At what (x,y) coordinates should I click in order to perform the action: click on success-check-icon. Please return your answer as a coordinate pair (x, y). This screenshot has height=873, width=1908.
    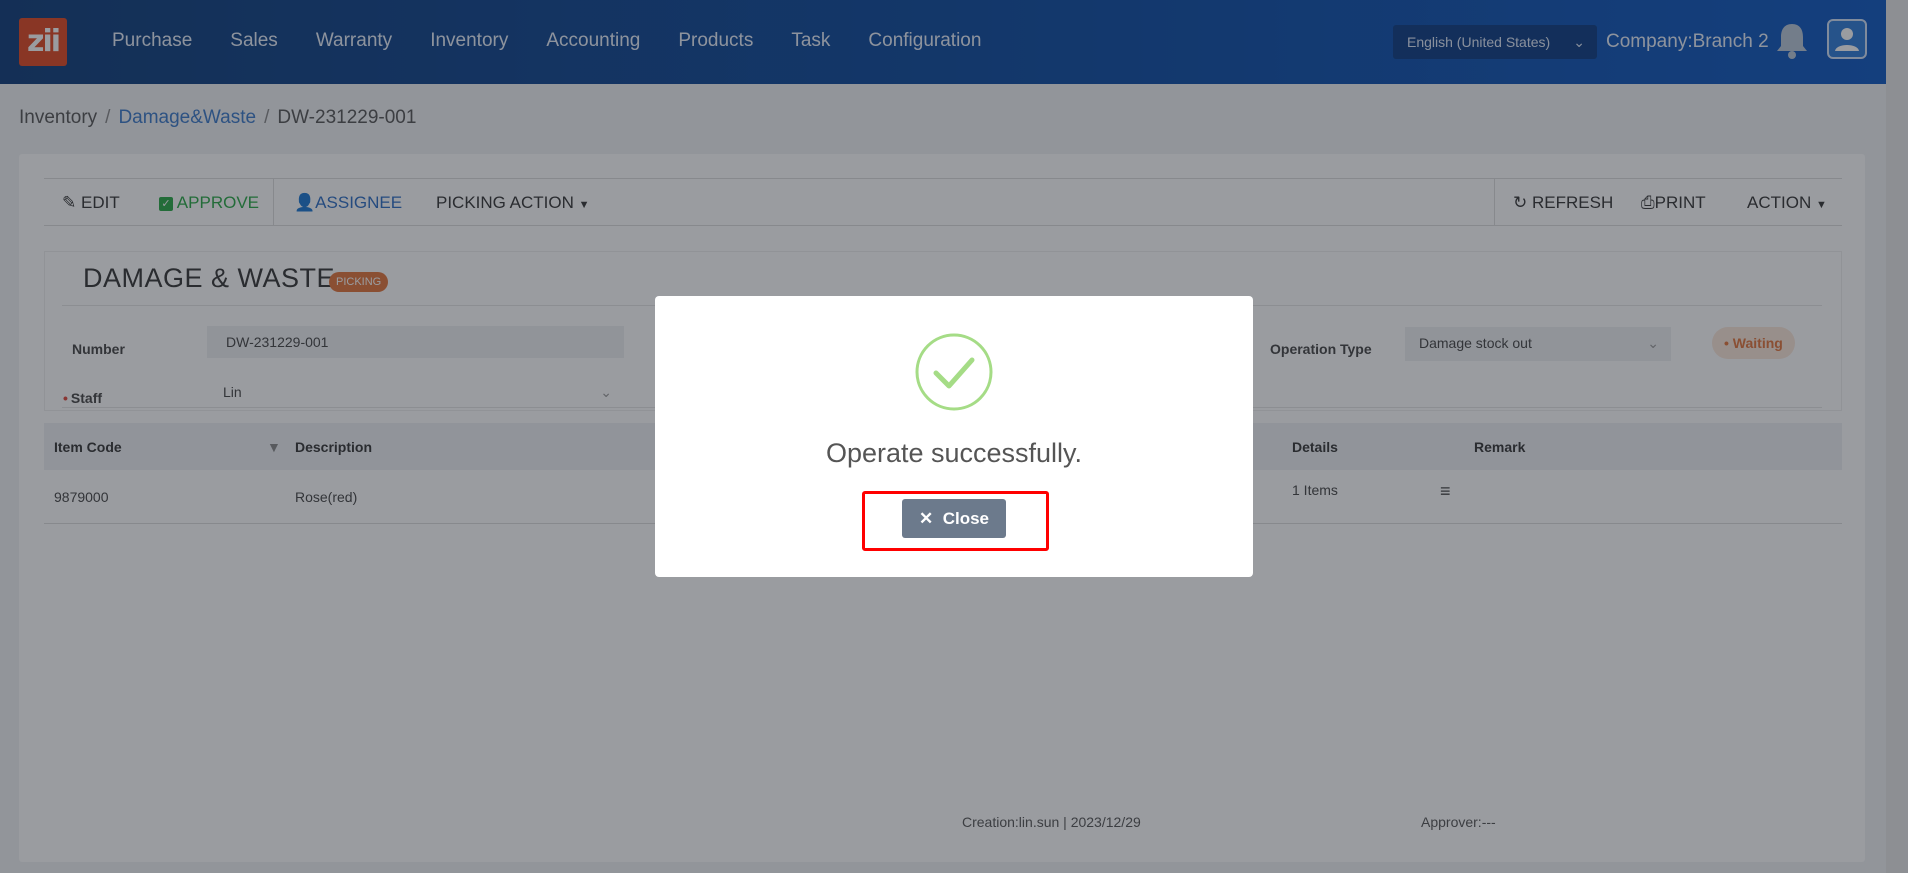
    Looking at the image, I should click on (954, 372).